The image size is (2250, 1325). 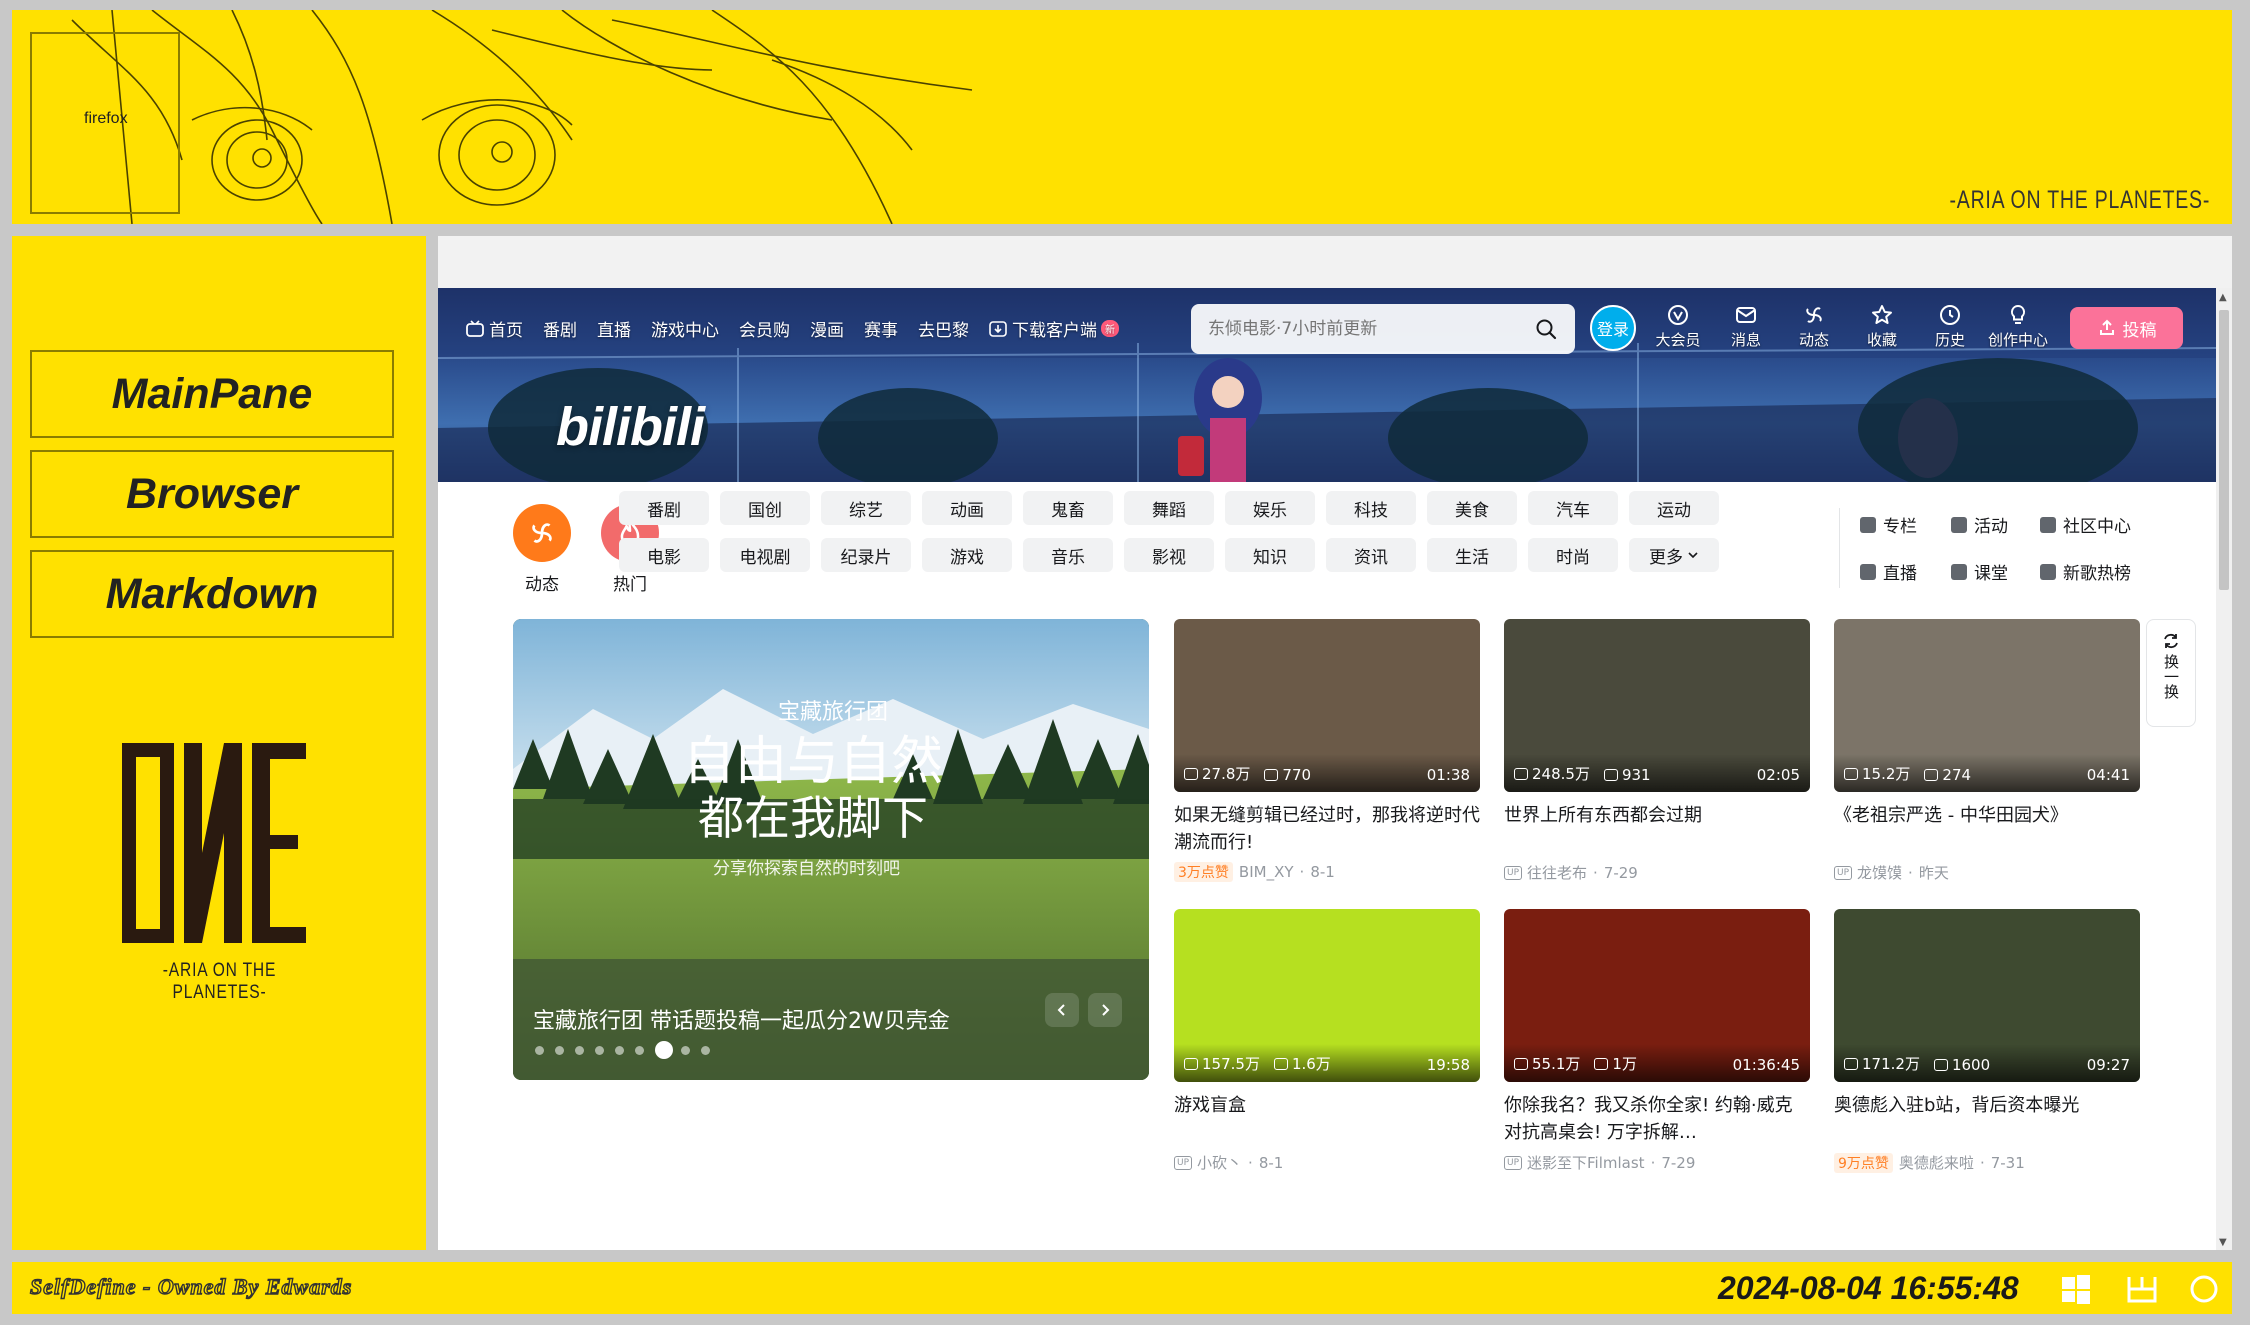 What do you see at coordinates (2018, 326) in the screenshot?
I see `entry-creator-center: 创作中心` at bounding box center [2018, 326].